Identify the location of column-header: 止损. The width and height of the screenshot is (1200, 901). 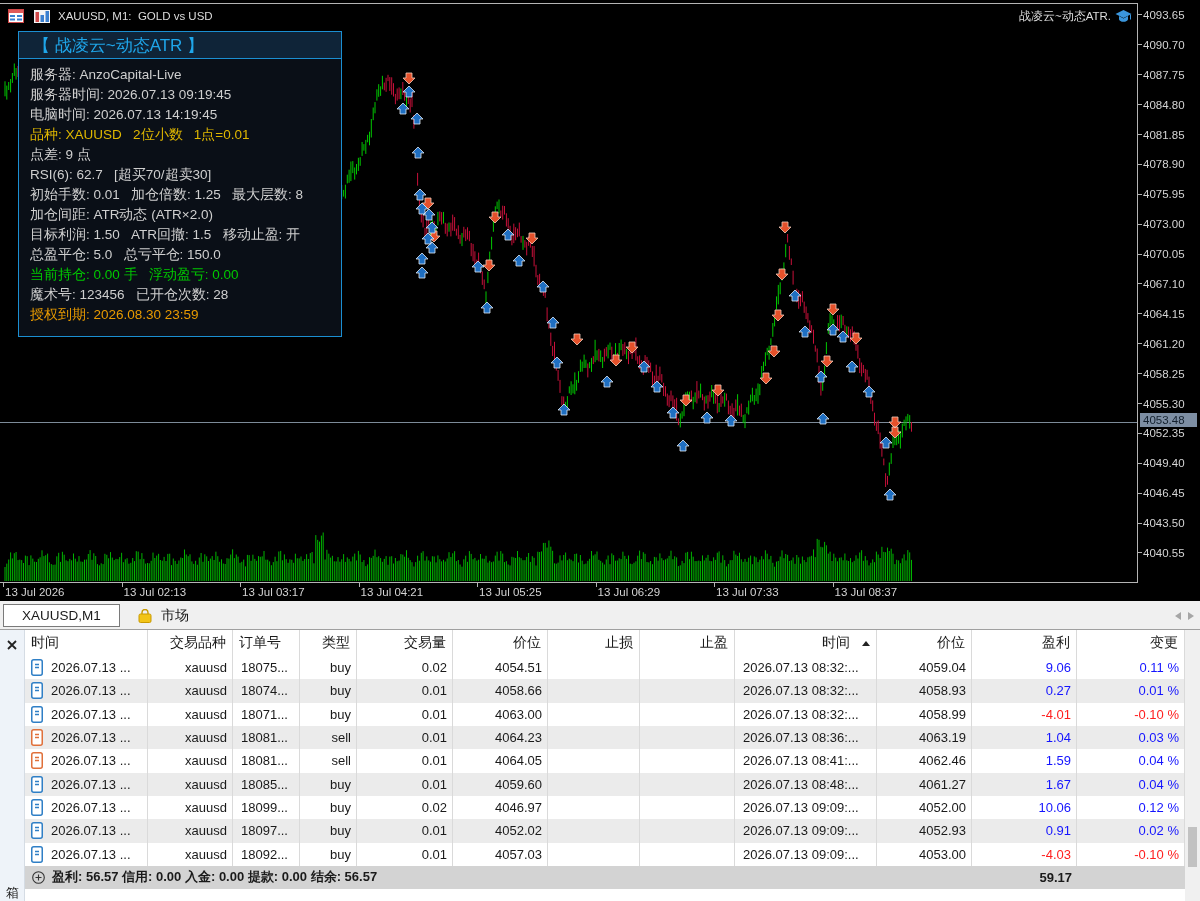
(594, 643).